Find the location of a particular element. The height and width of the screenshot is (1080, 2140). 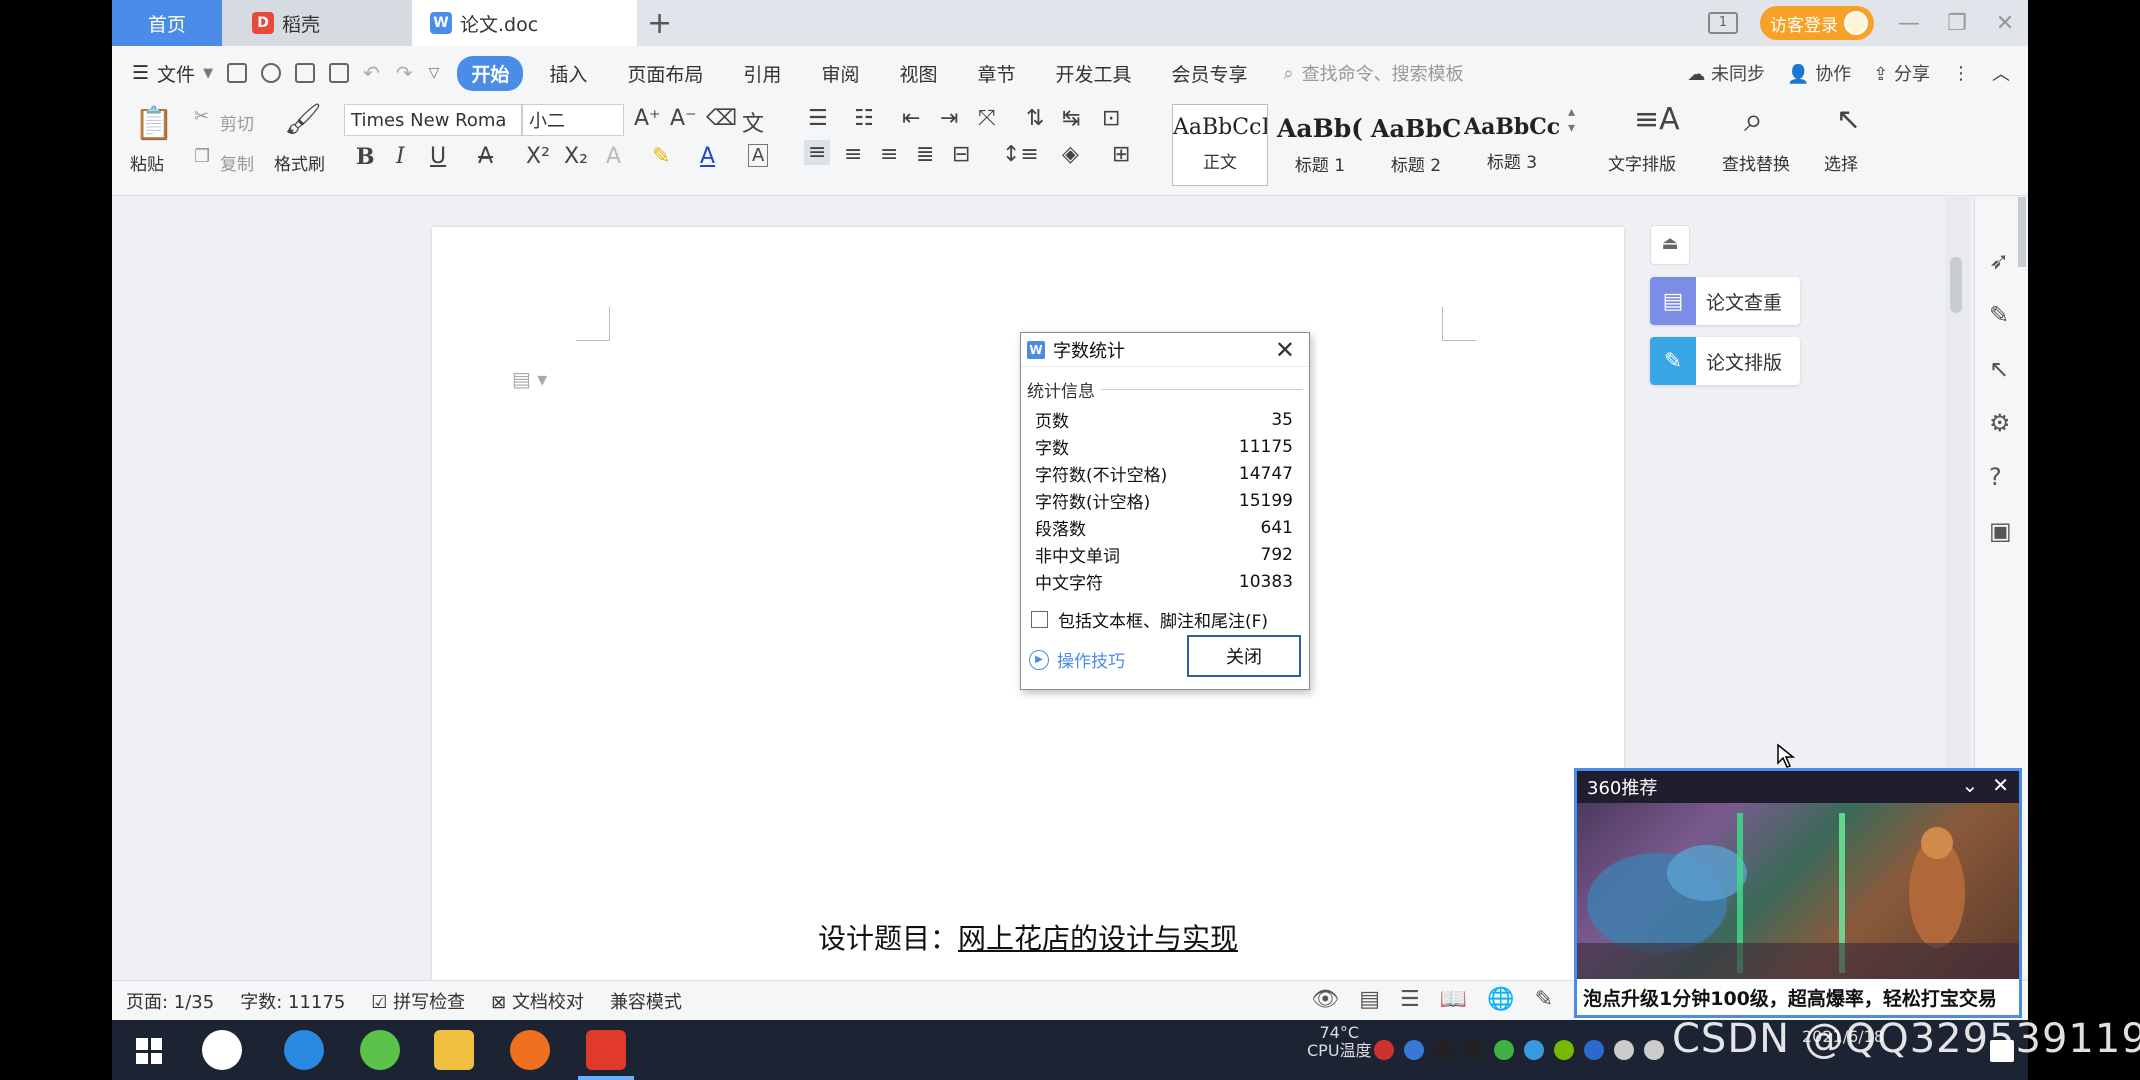

write-mode-icon: ✎ is located at coordinates (1544, 999).